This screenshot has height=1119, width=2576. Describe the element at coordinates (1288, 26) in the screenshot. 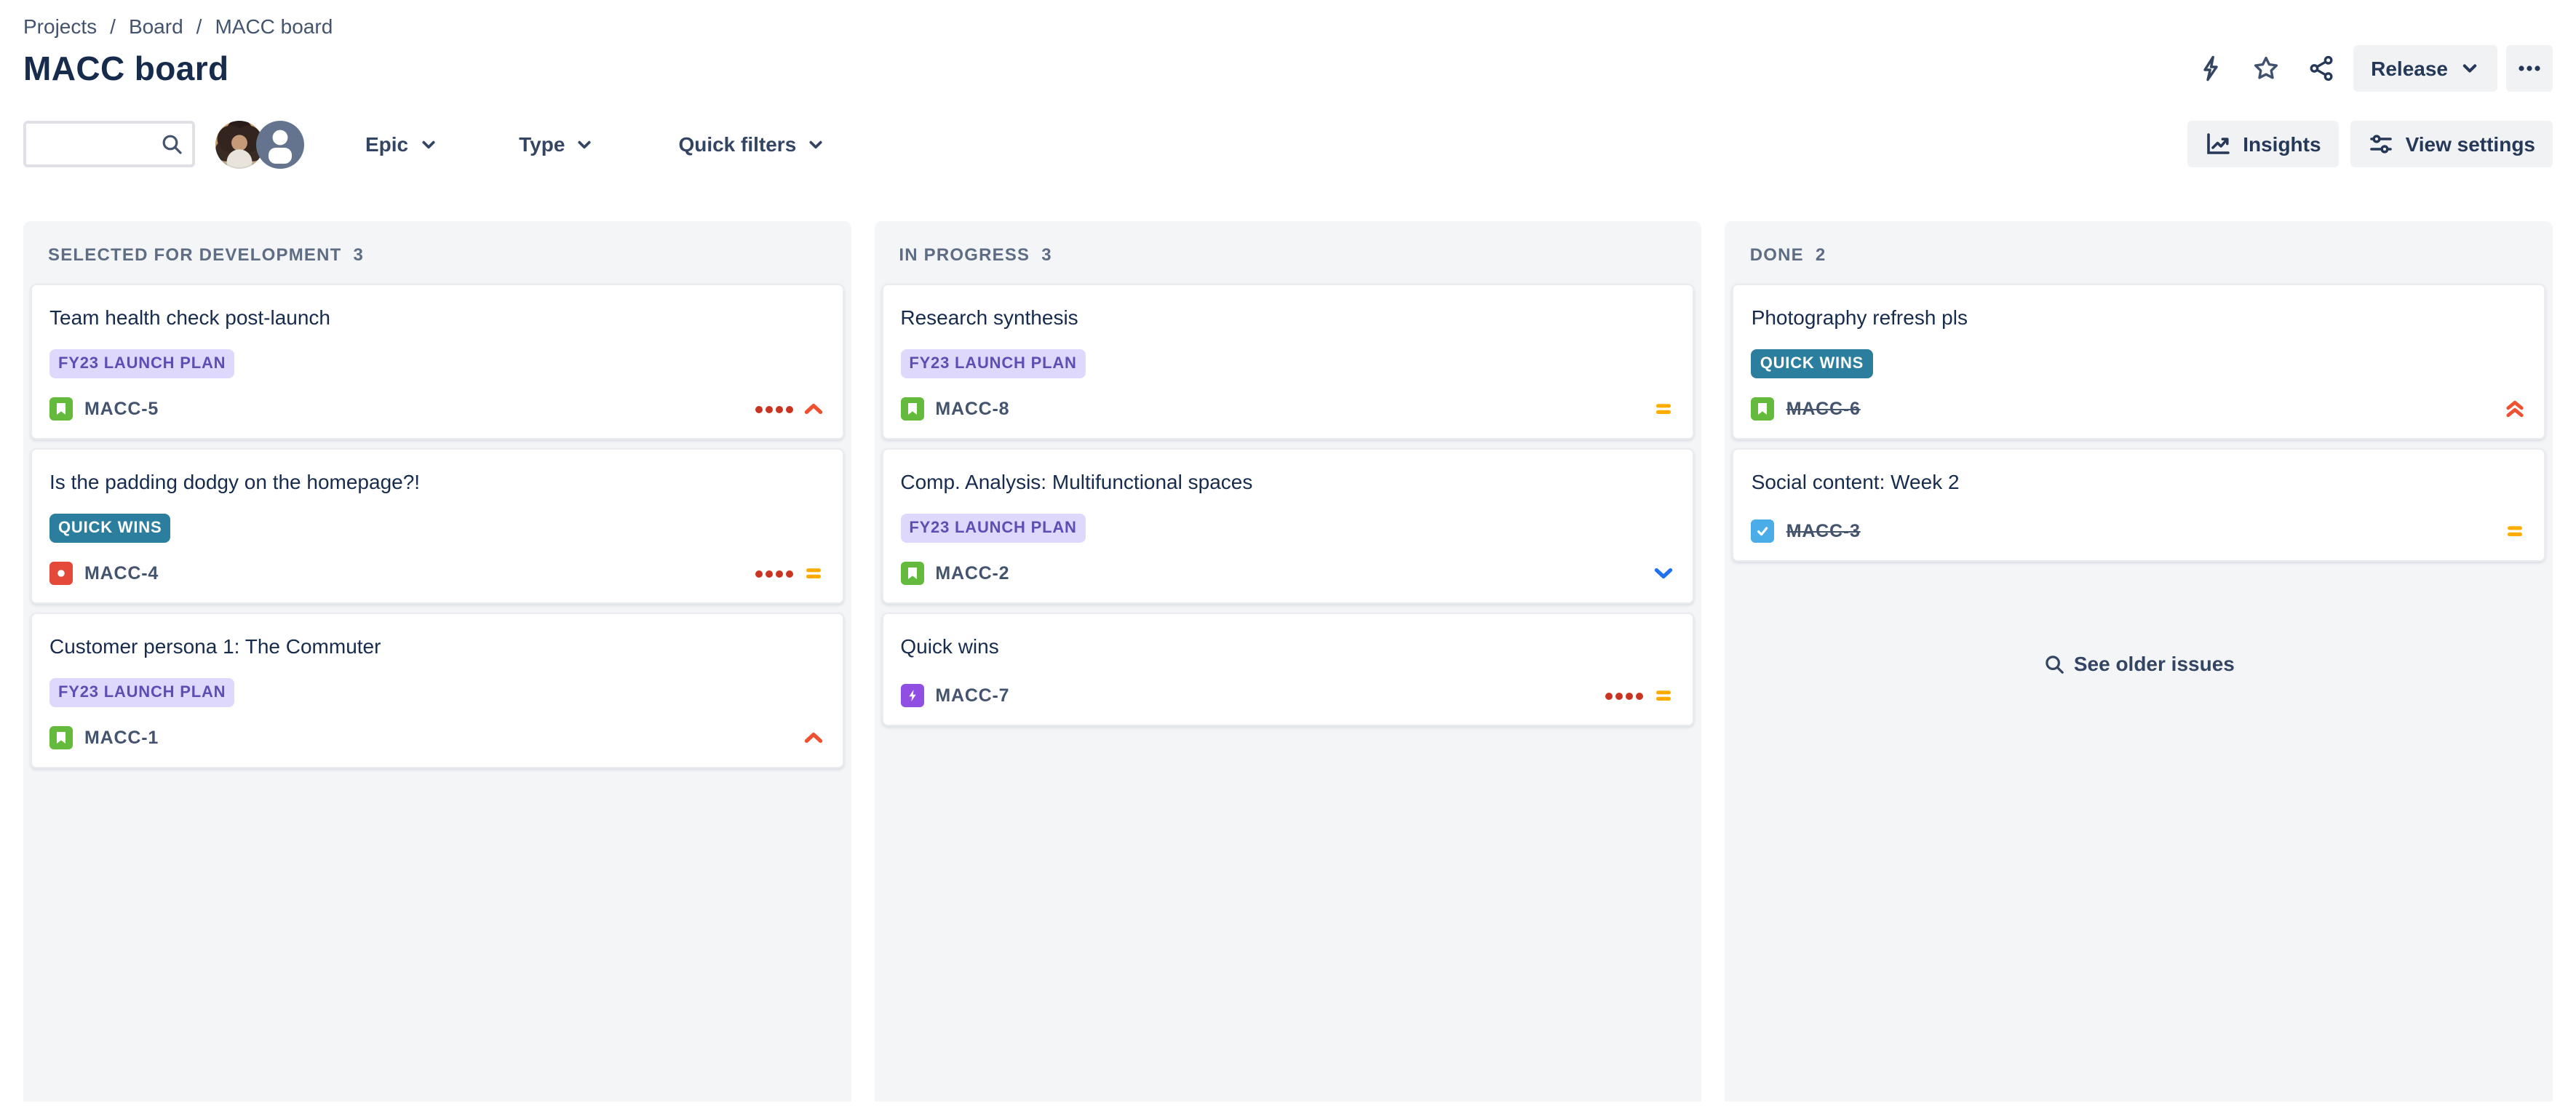

I see `breadcrumb: Projects / Board / MACC board` at that location.